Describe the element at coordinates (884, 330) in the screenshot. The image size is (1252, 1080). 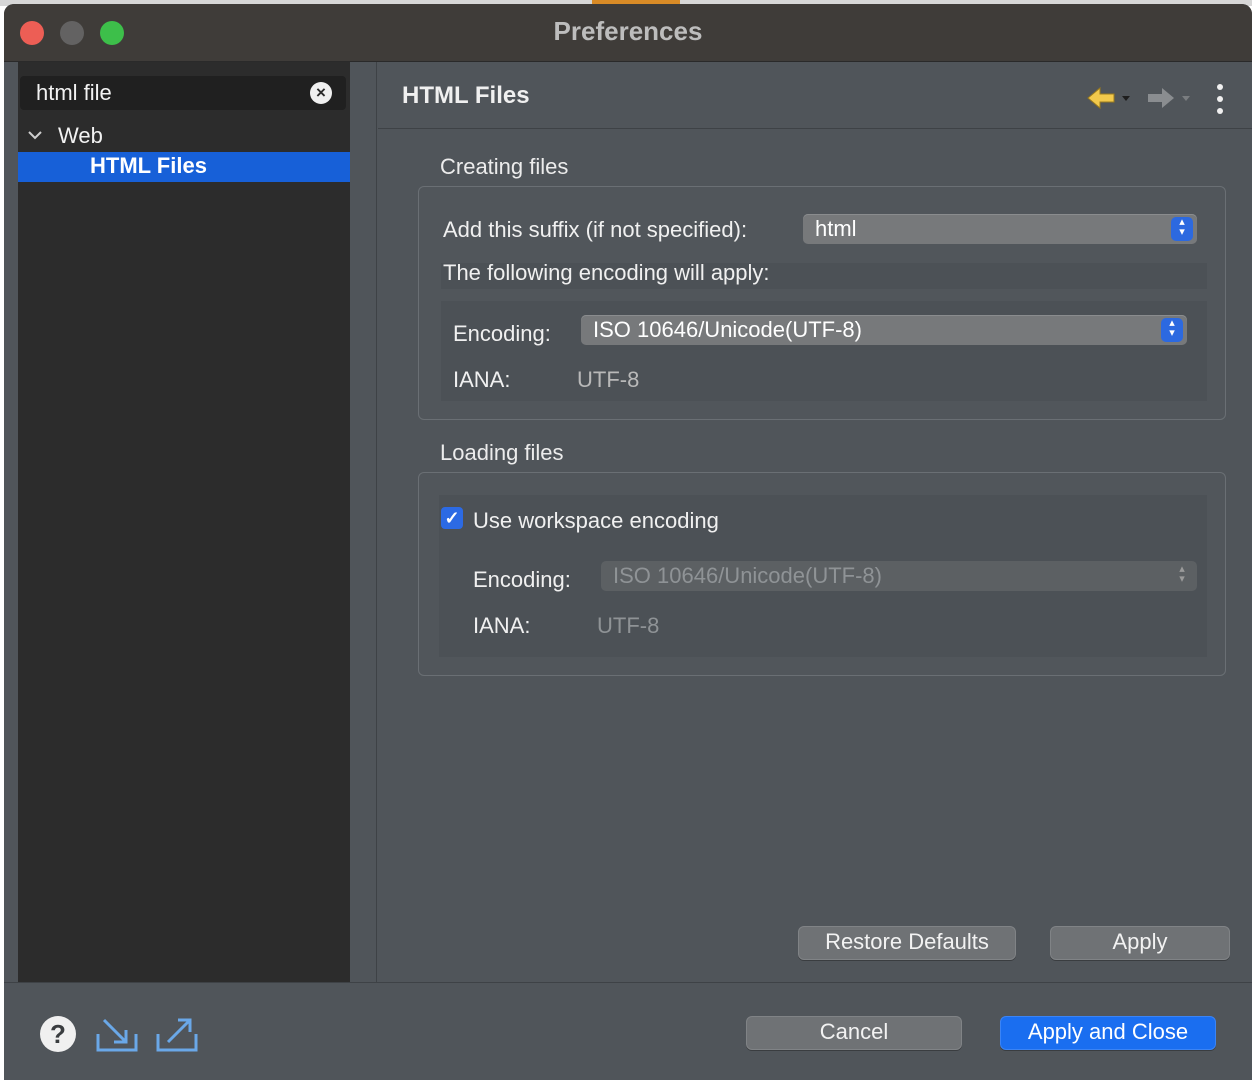
I see `creating-encoding-select: ISO 10646/Unicode(UTF-8) ▴ ▾` at that location.